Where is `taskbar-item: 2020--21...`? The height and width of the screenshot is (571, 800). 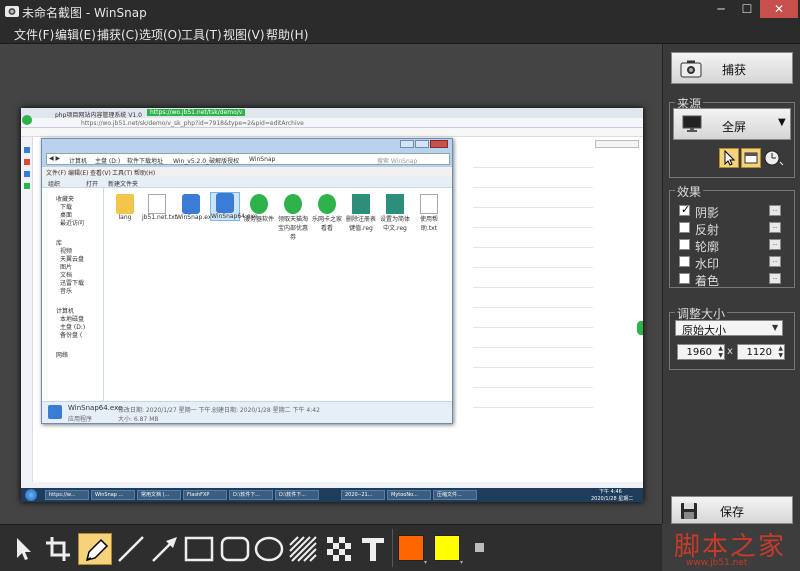
taskbar-item: 2020--21... is located at coordinates (363, 495).